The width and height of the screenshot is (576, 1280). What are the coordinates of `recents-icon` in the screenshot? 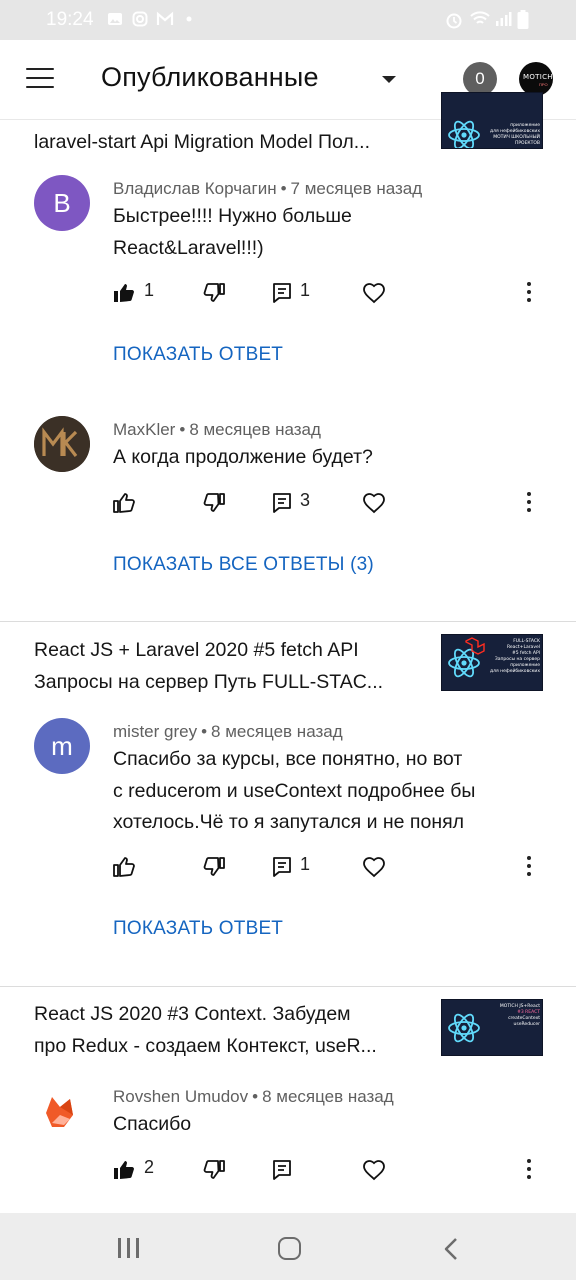 It's located at (129, 1248).